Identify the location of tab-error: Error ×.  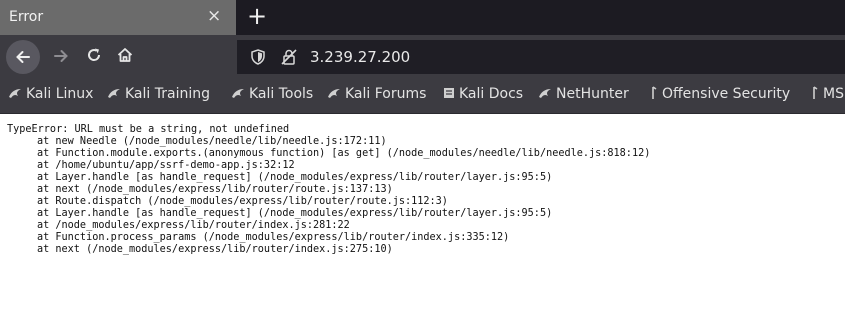
(118, 17).